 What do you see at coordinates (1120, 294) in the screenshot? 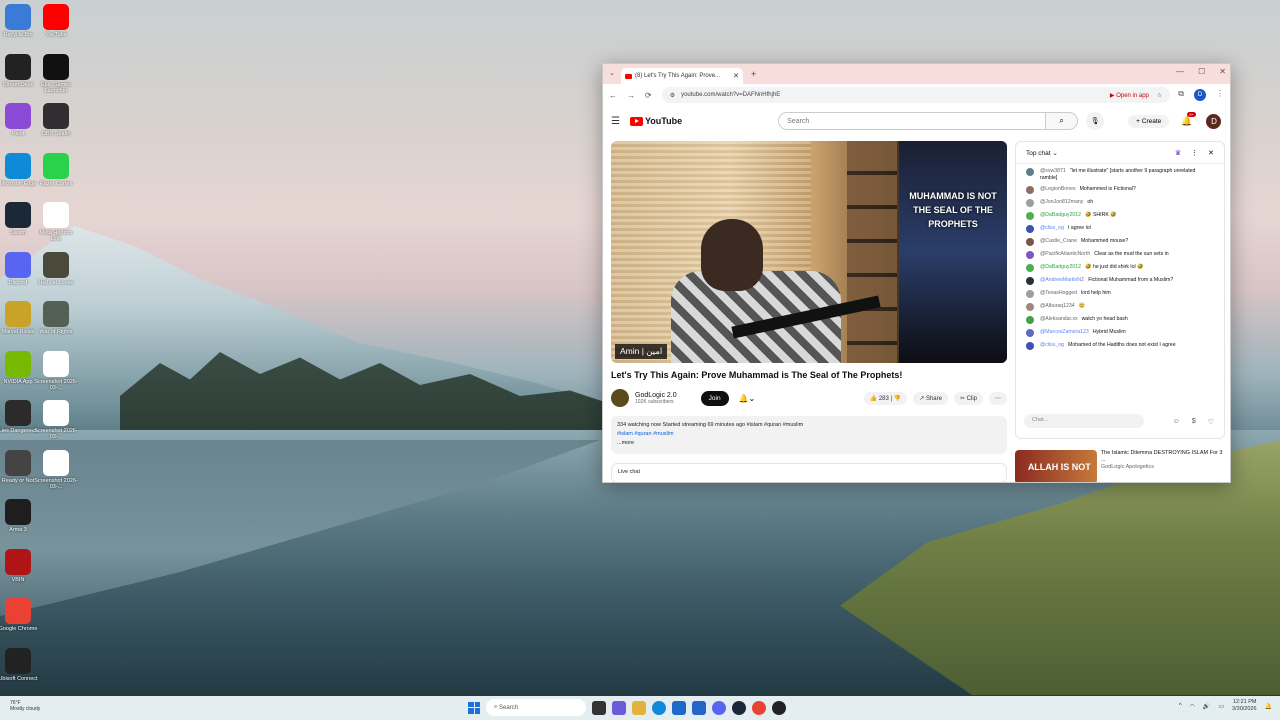
I see `chat-message: @TexasHogged lord help him` at bounding box center [1120, 294].